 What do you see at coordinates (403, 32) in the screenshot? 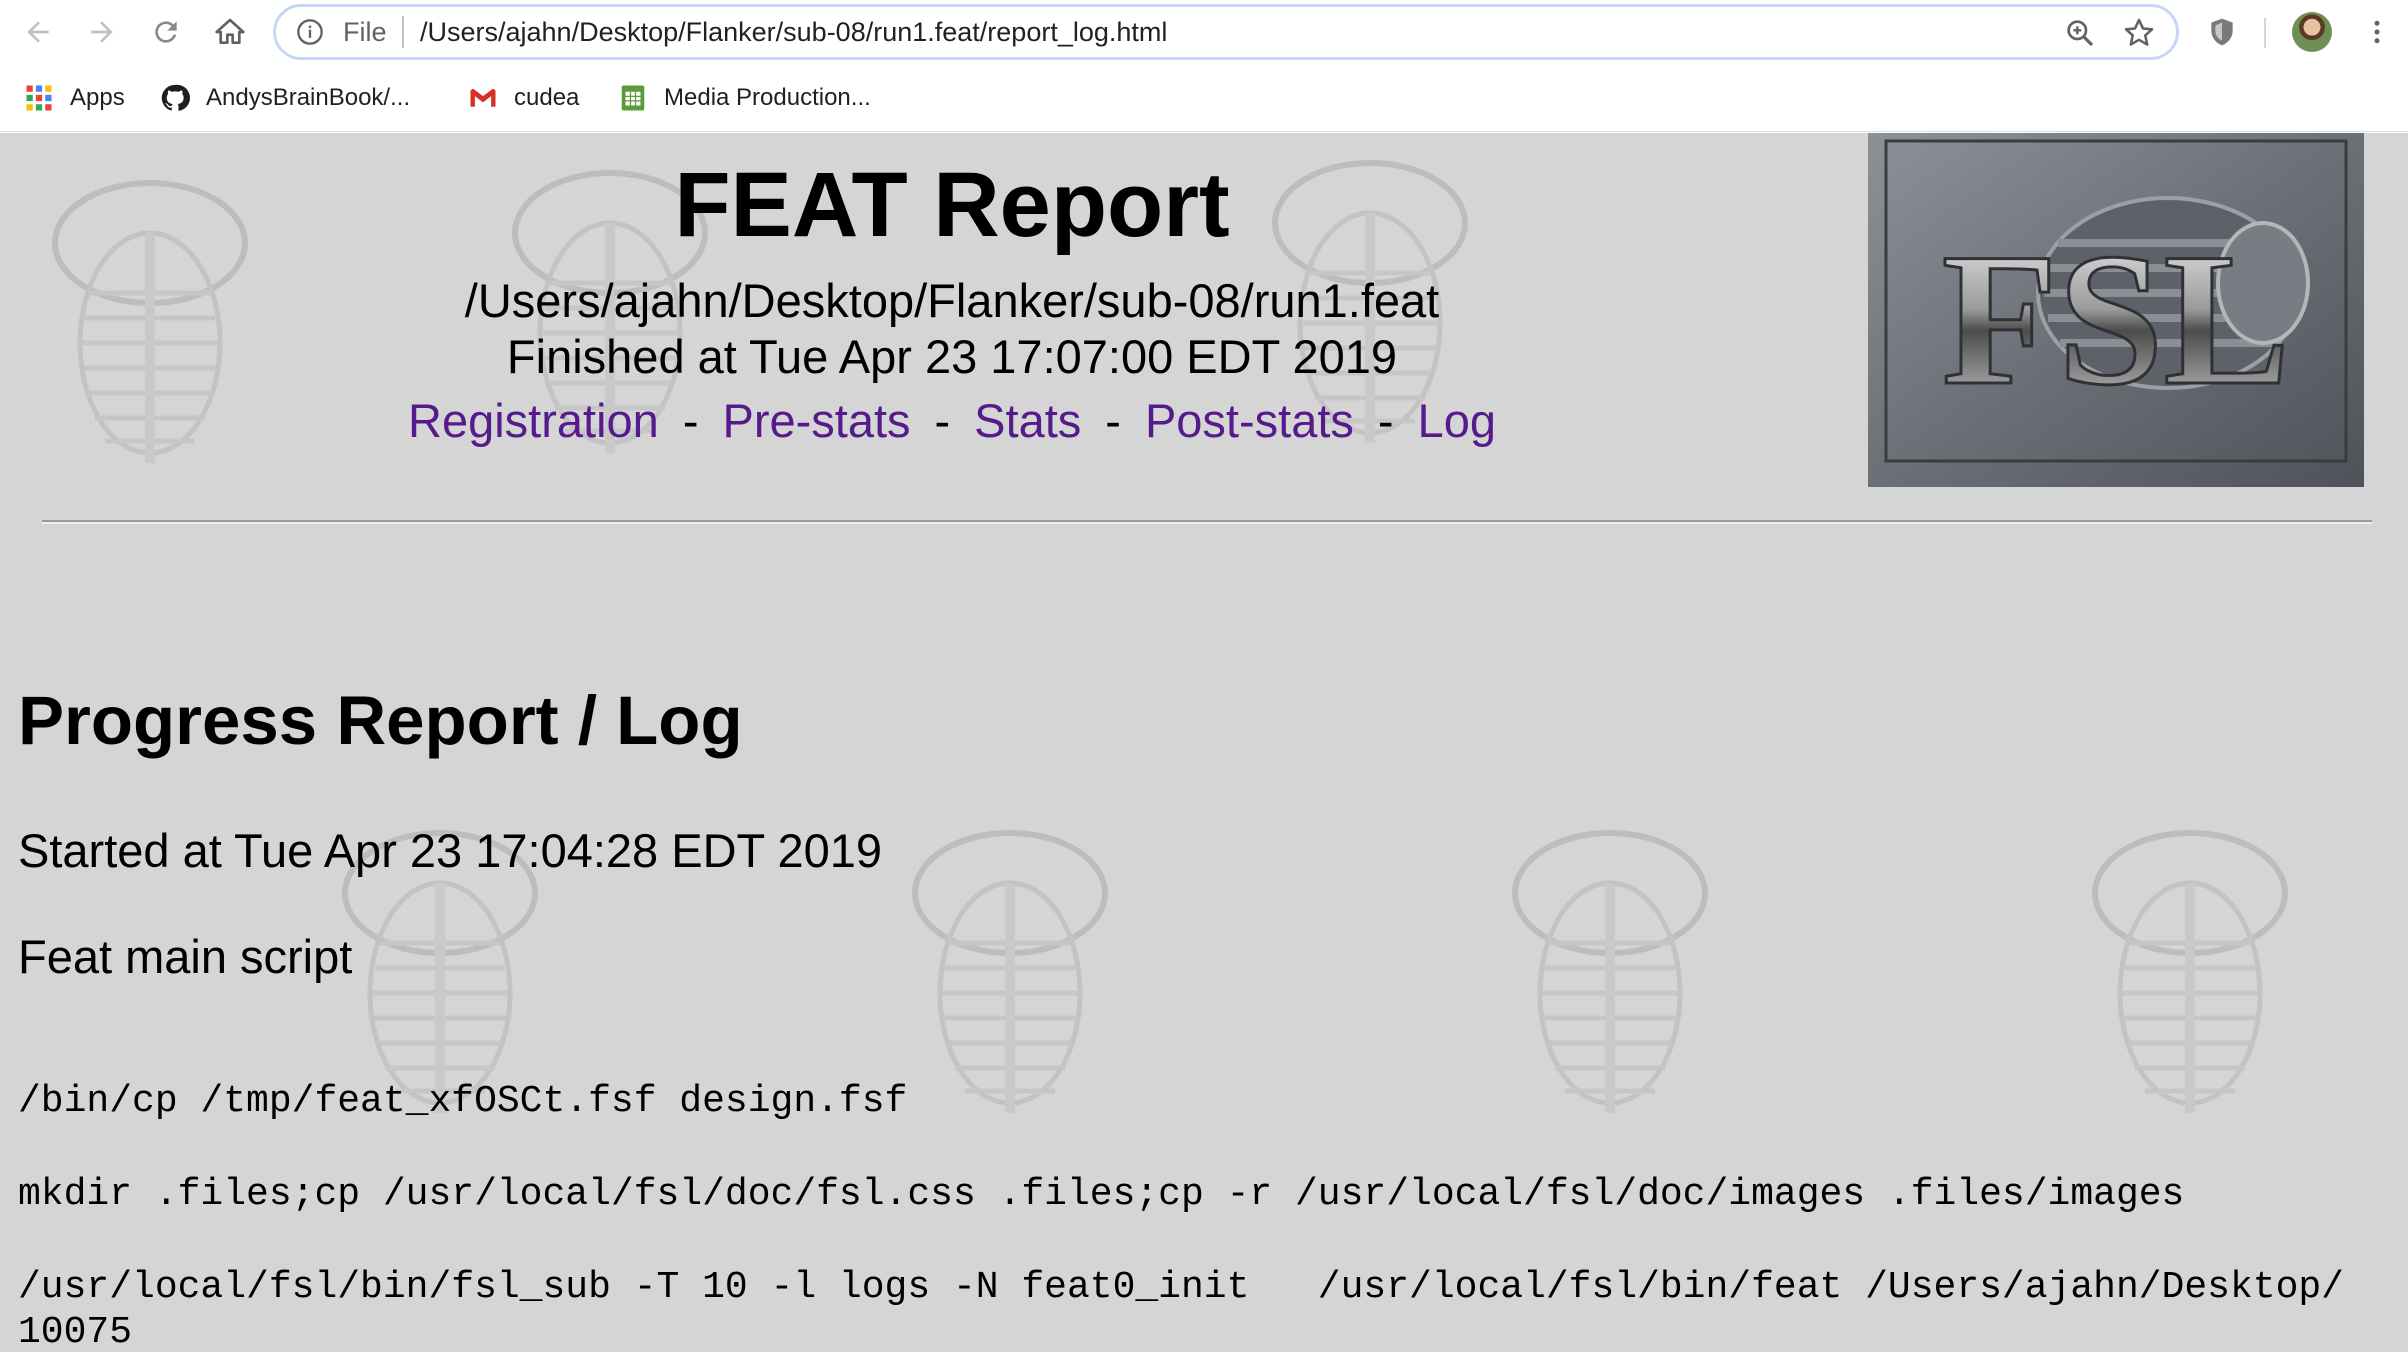
I see `address-divider` at bounding box center [403, 32].